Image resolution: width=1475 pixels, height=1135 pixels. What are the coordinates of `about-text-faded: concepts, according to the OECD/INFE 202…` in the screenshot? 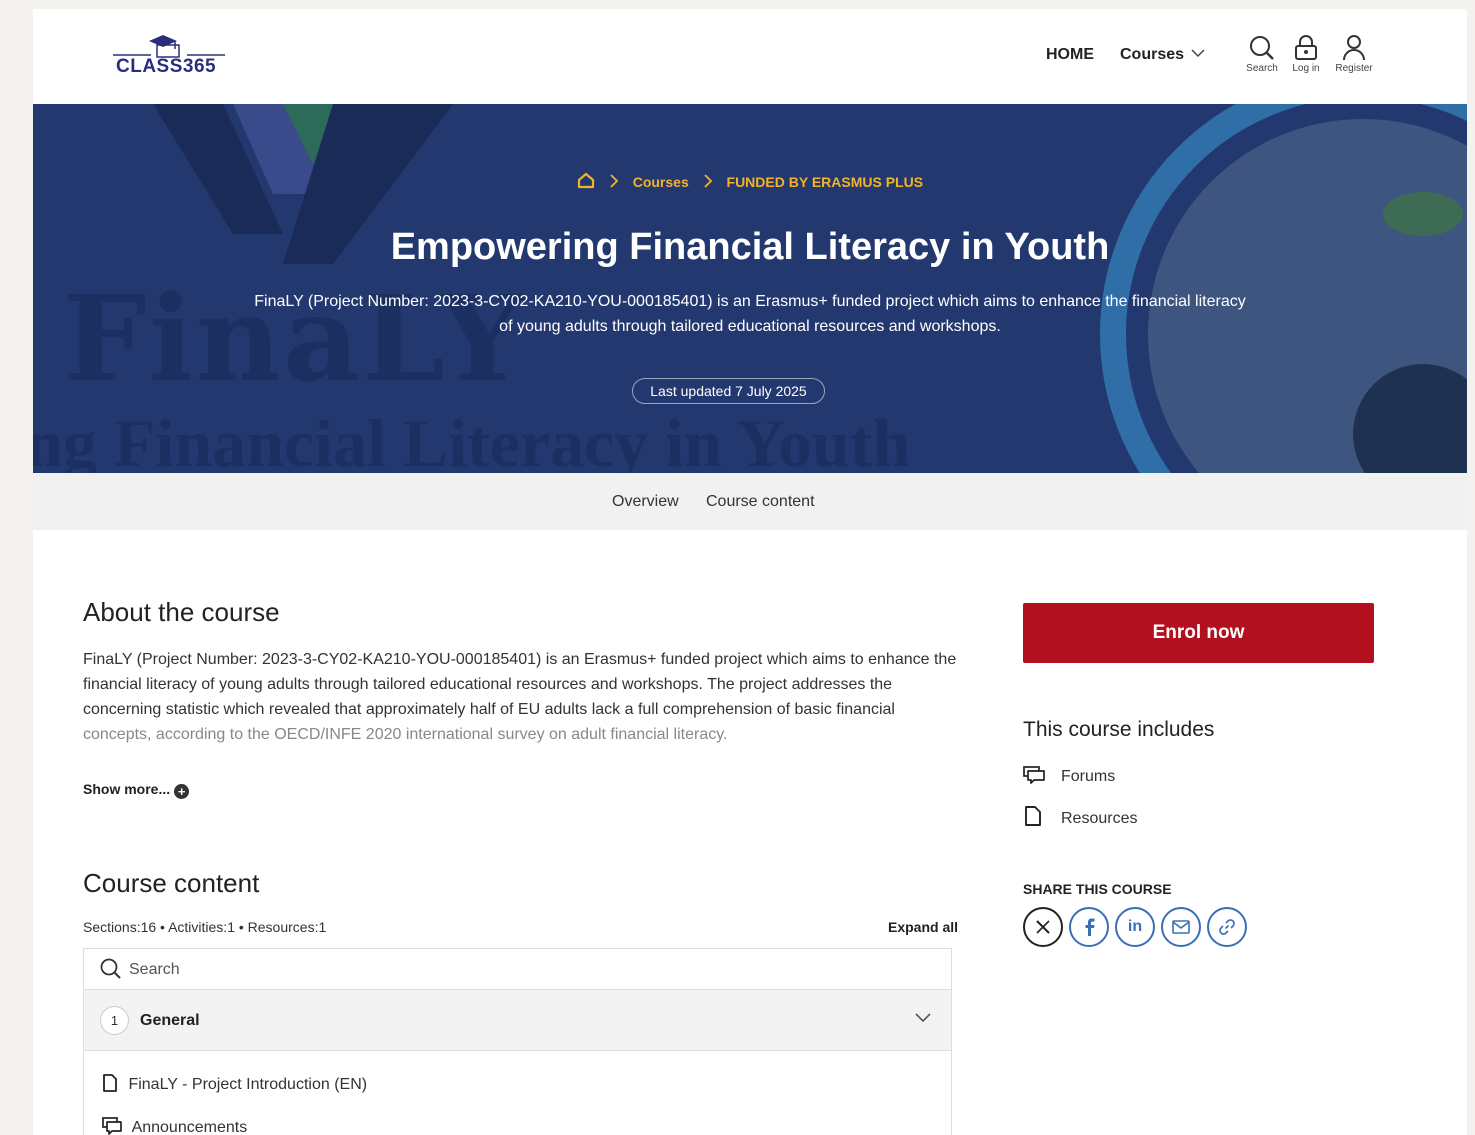 It's located at (405, 734).